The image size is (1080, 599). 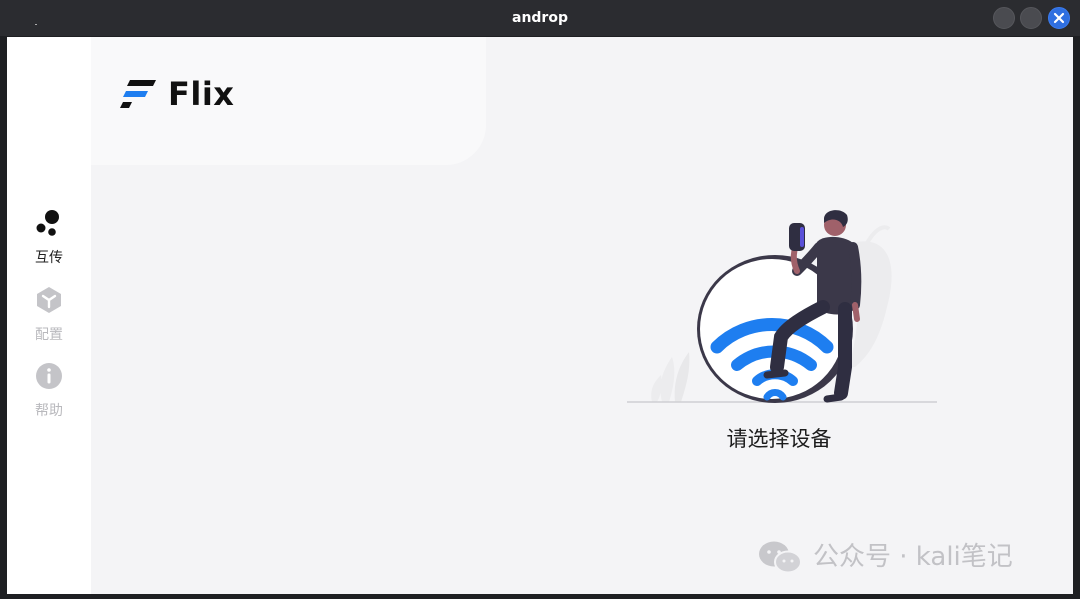 I want to click on title-bar: androp, so click(x=540, y=18).